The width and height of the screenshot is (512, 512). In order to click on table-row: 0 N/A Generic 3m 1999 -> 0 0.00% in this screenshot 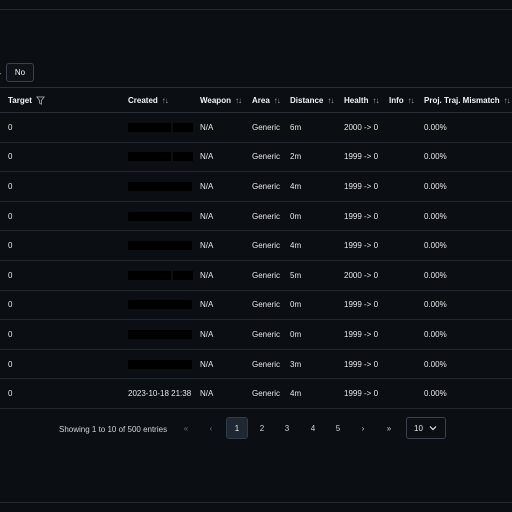, I will do `click(256, 365)`.